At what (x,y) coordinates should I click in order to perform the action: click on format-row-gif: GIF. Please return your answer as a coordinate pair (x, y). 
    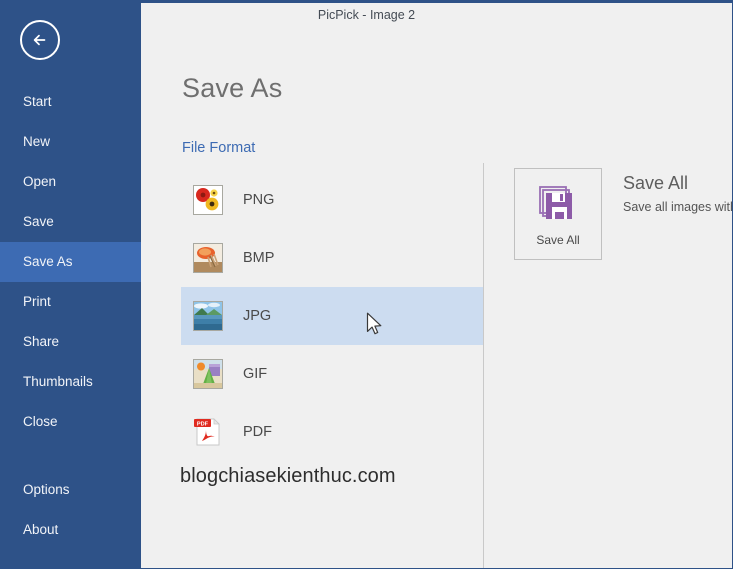
    Looking at the image, I should click on (332, 374).